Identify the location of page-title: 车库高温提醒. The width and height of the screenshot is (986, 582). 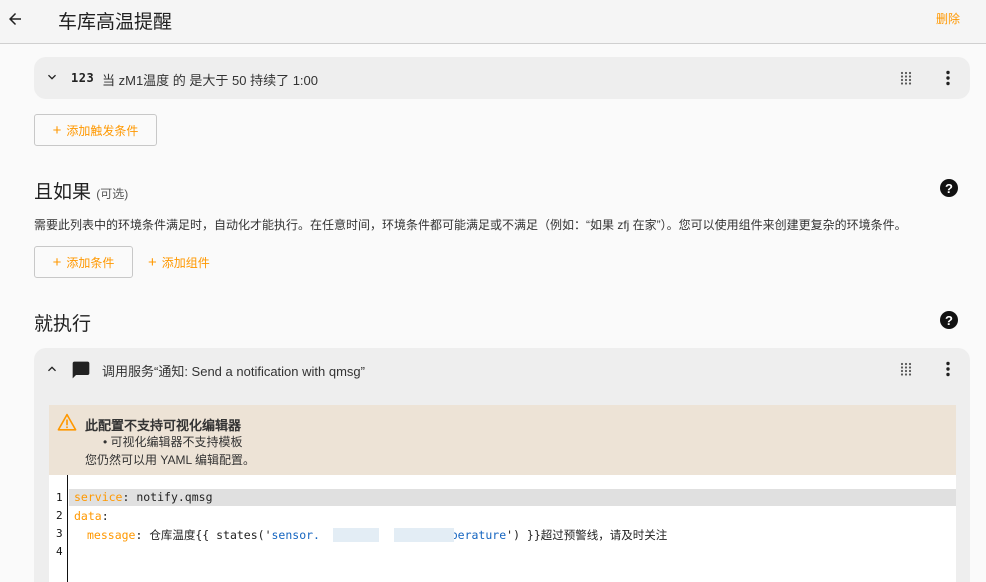
(115, 22).